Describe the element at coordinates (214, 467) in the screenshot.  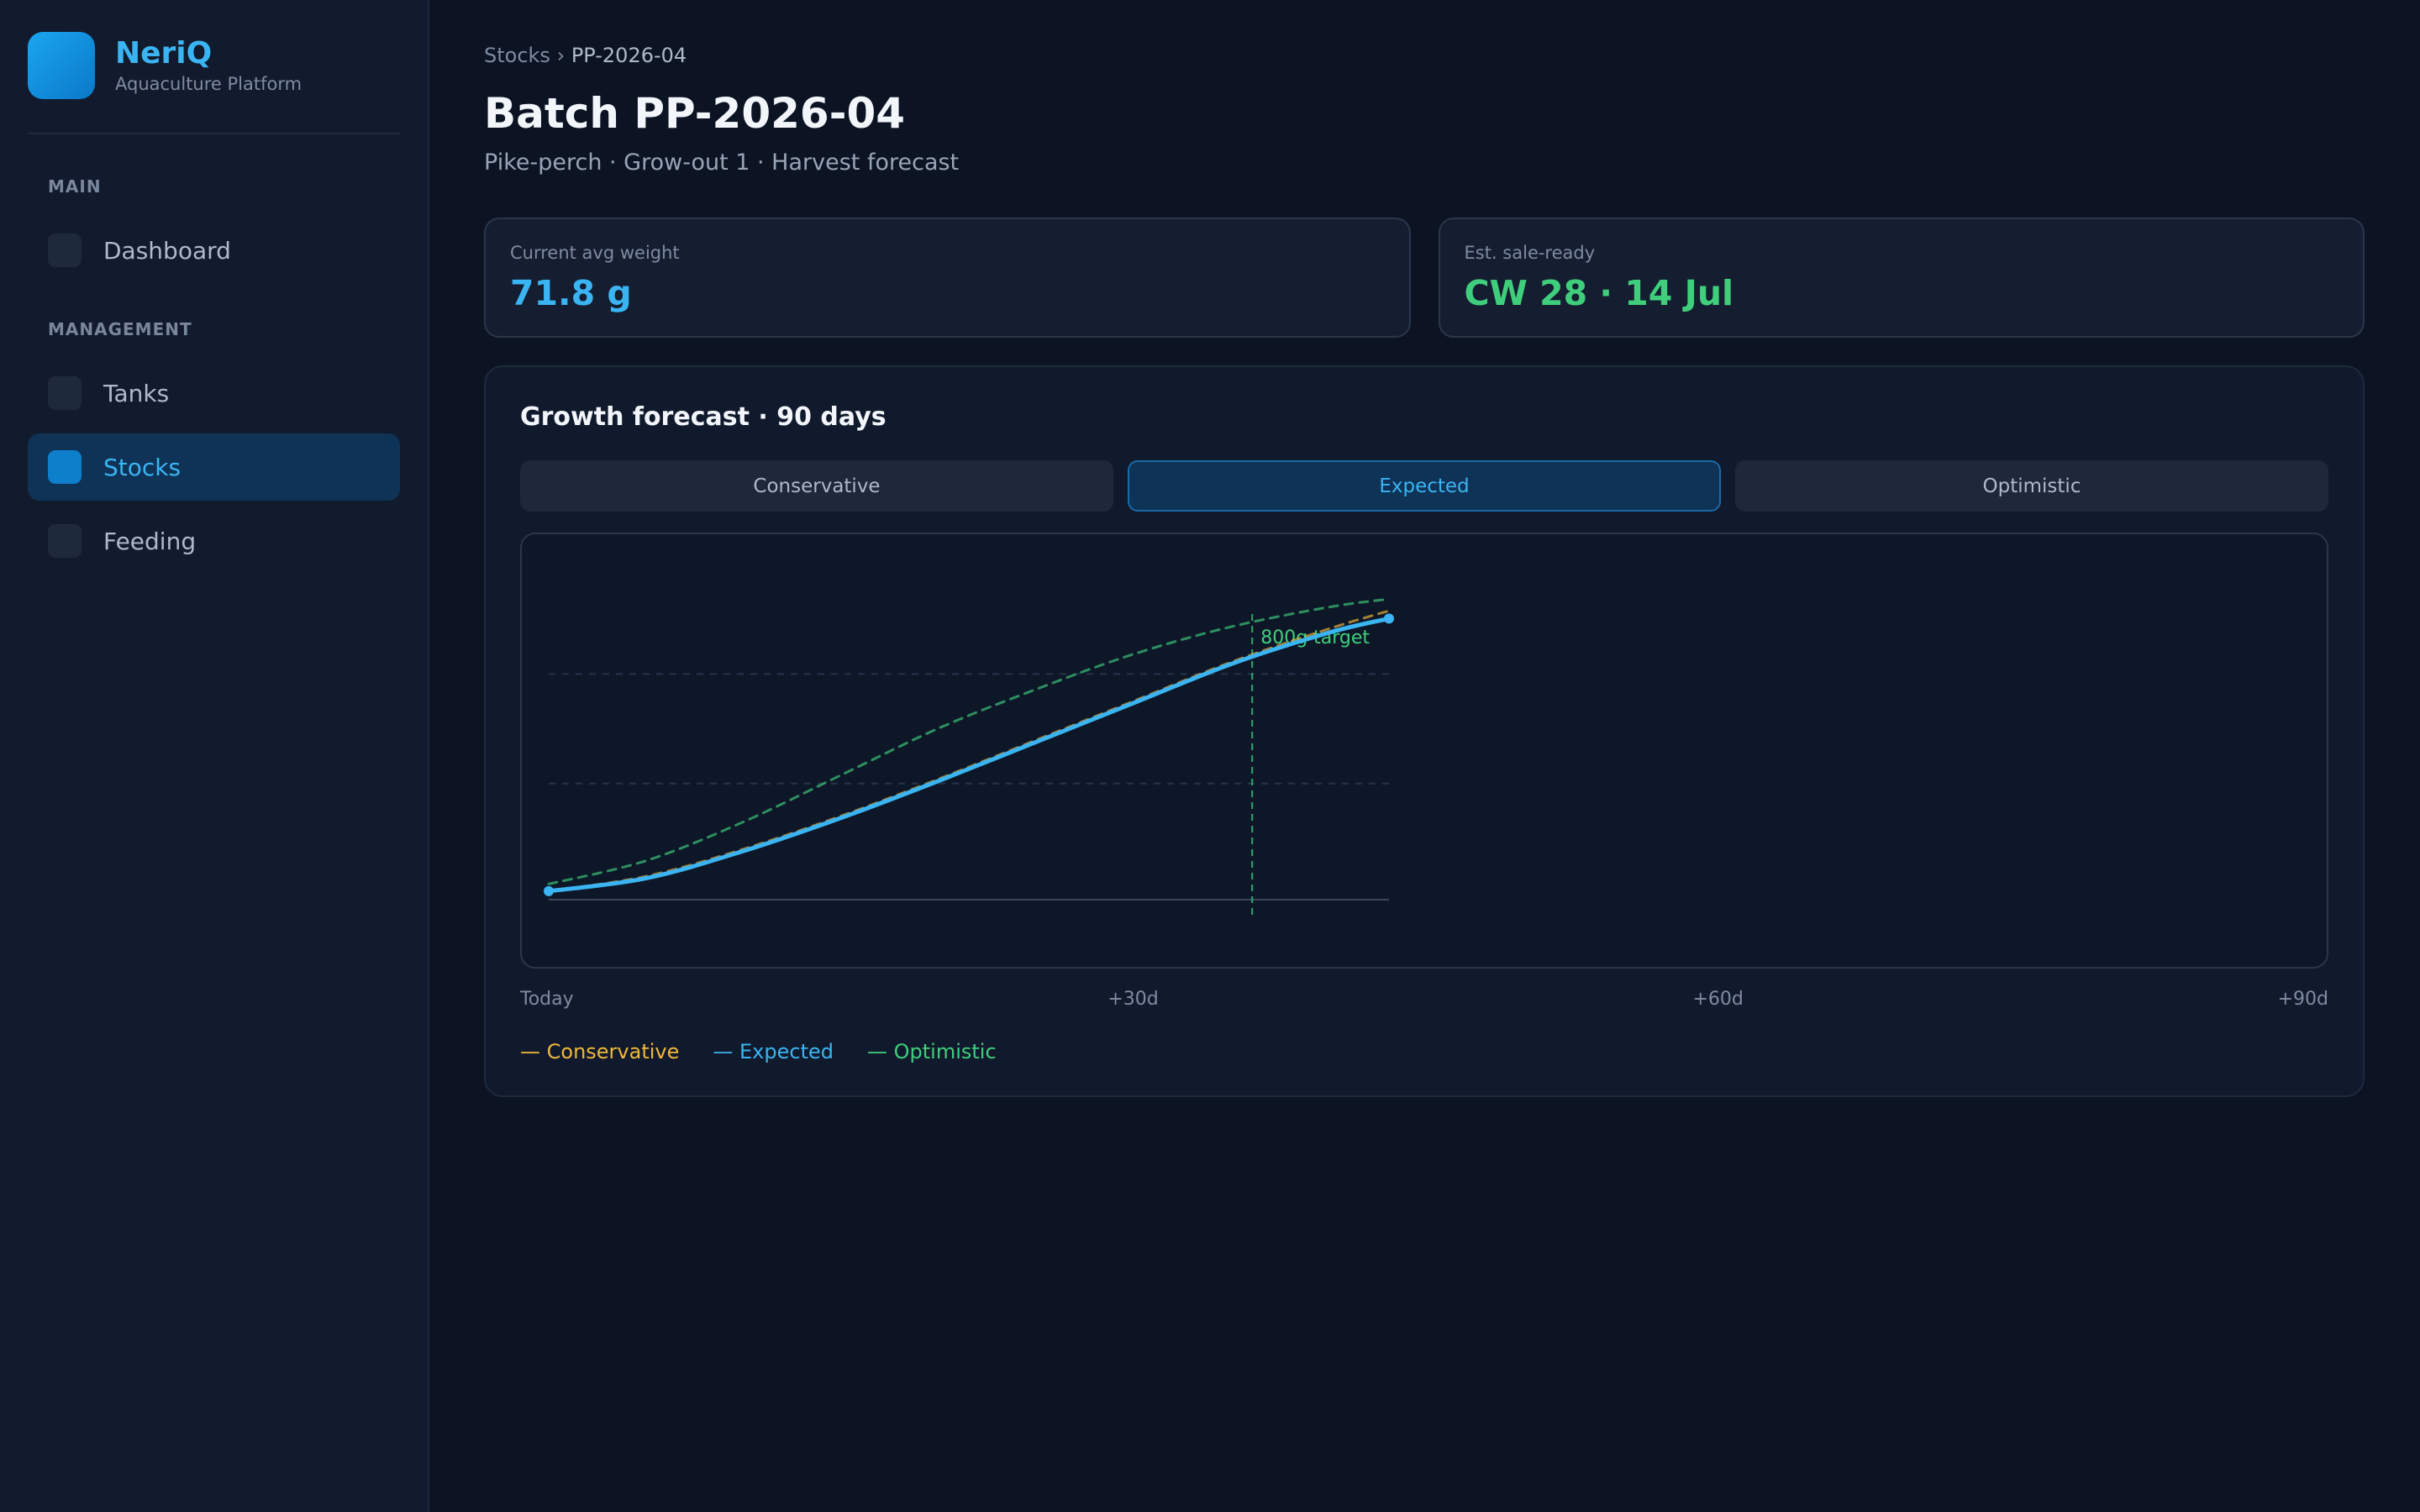
I see `sidebar-item-stocks: Stocks` at that location.